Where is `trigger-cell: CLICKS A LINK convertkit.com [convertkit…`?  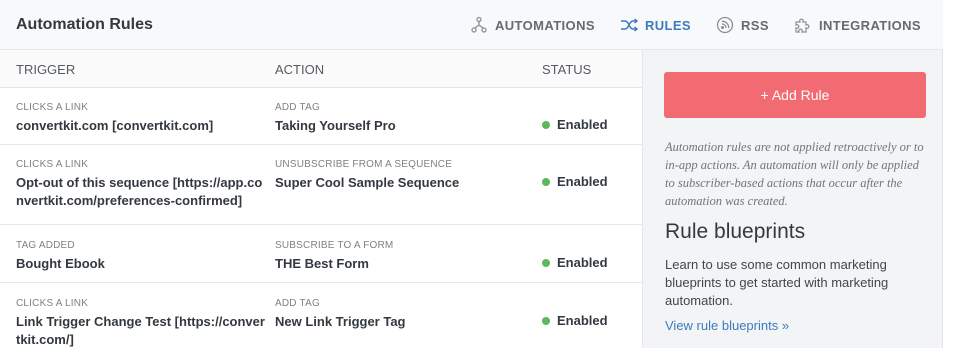 trigger-cell: CLICKS A LINK convertkit.com [convertkit… is located at coordinates (142, 118).